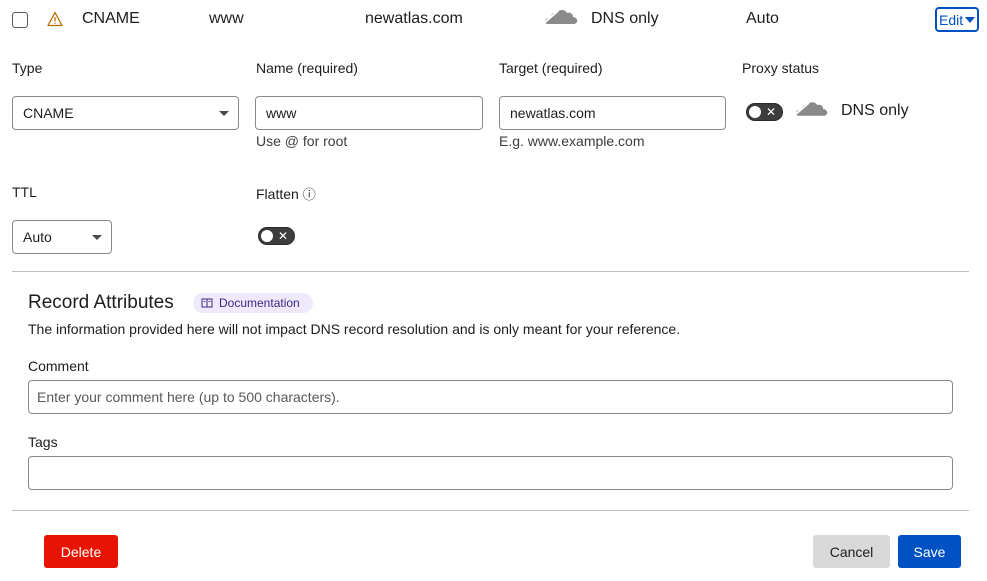  Describe the element at coordinates (414, 18) in the screenshot. I see `row-content: newatlas.com` at that location.